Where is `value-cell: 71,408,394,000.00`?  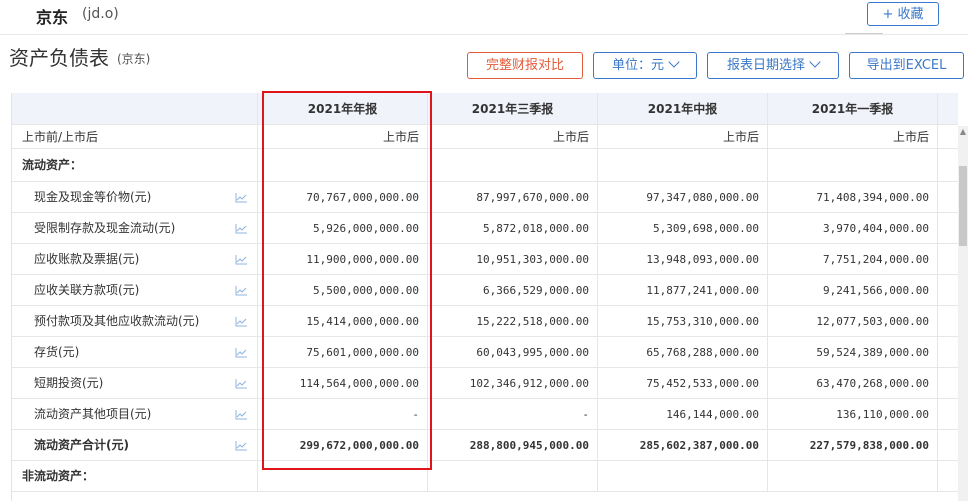
value-cell: 71,408,394,000.00 is located at coordinates (853, 197).